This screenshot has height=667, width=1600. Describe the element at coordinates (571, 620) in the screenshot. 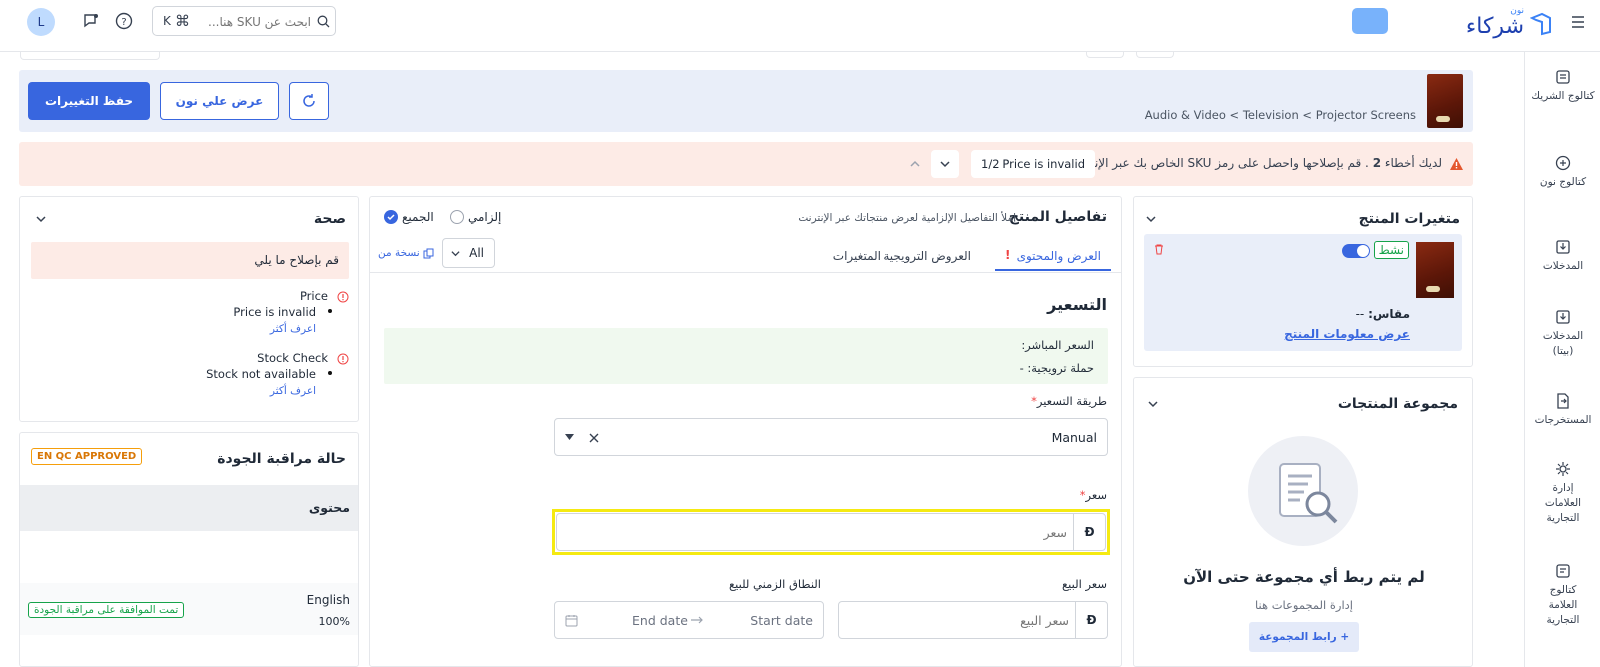

I see `calendar-icon` at that location.